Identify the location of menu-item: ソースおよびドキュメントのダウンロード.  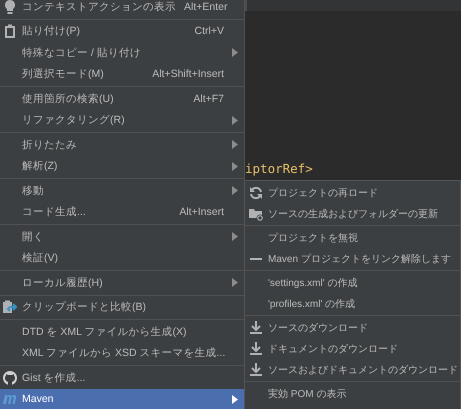
(352, 369).